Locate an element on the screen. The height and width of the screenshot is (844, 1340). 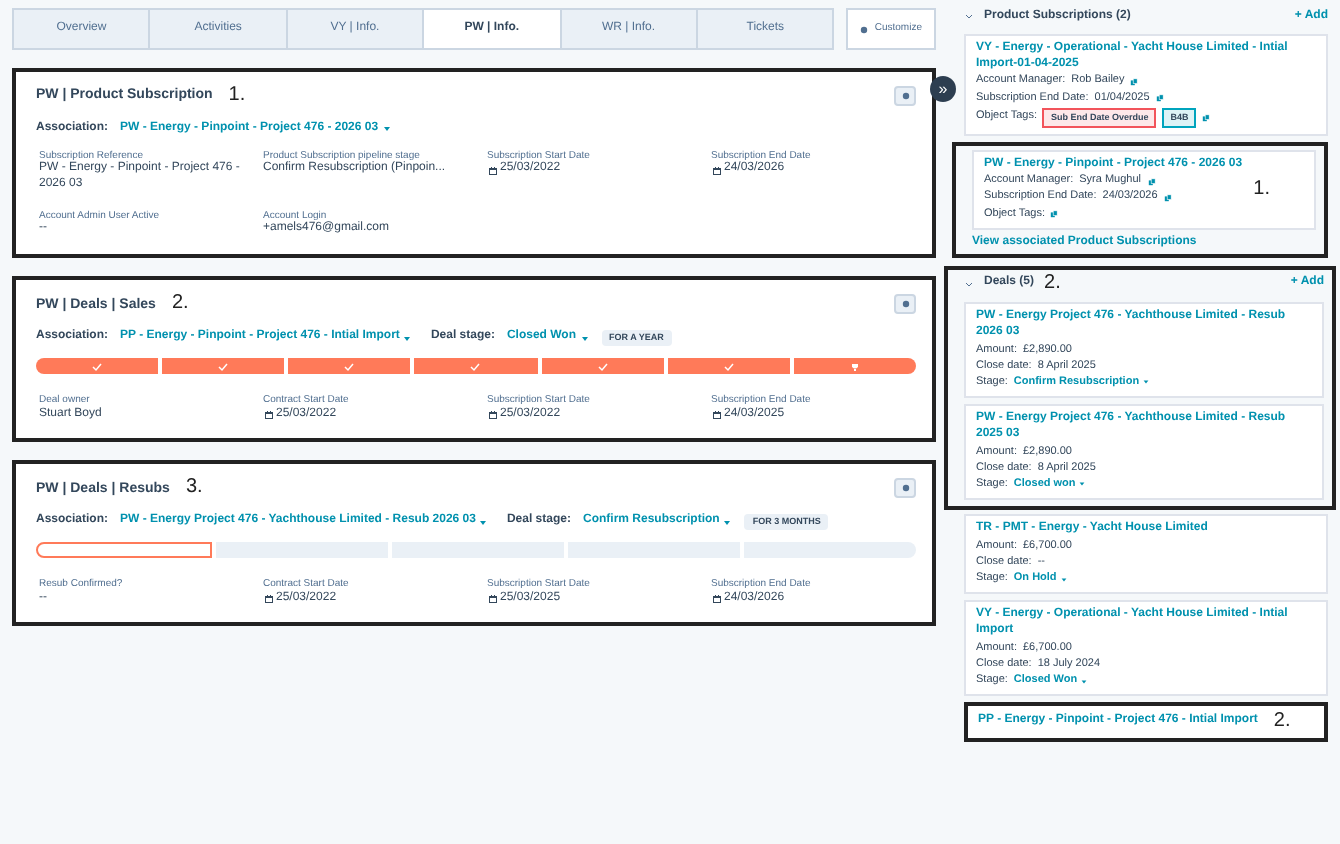
annotation-number: 3. is located at coordinates (194, 488).